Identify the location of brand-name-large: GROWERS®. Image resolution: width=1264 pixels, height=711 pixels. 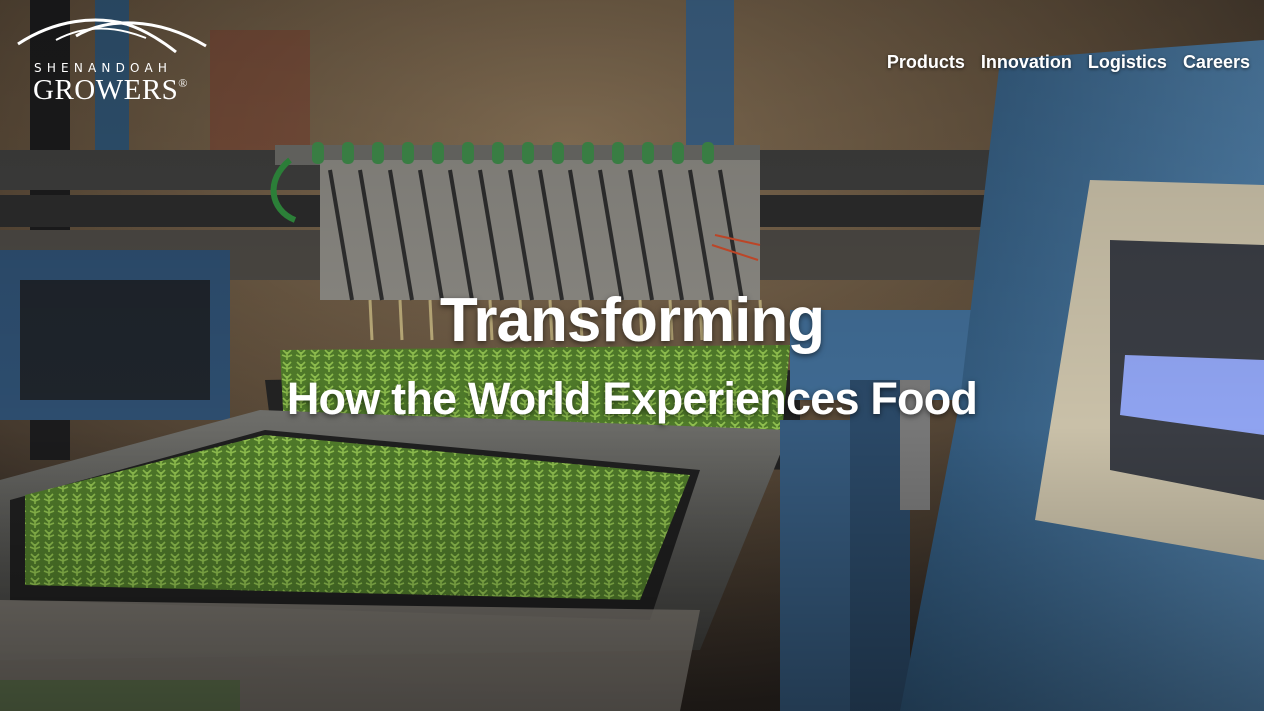
(110, 90).